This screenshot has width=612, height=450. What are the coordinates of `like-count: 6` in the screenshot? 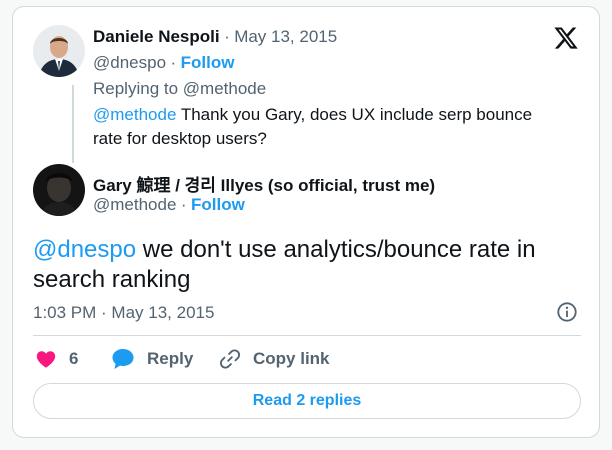 It's located at (74, 358).